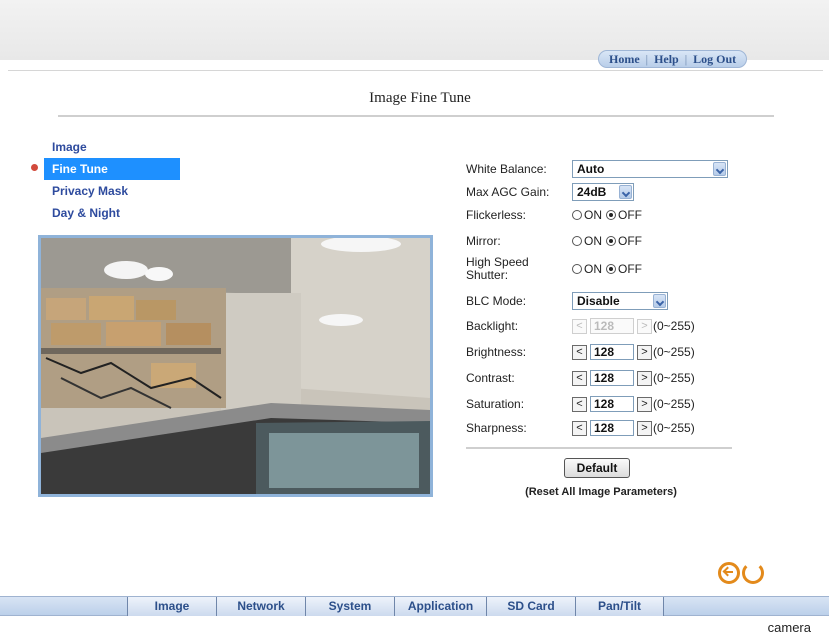  What do you see at coordinates (530, 606) in the screenshot?
I see `tab-sd-card: SD Card` at bounding box center [530, 606].